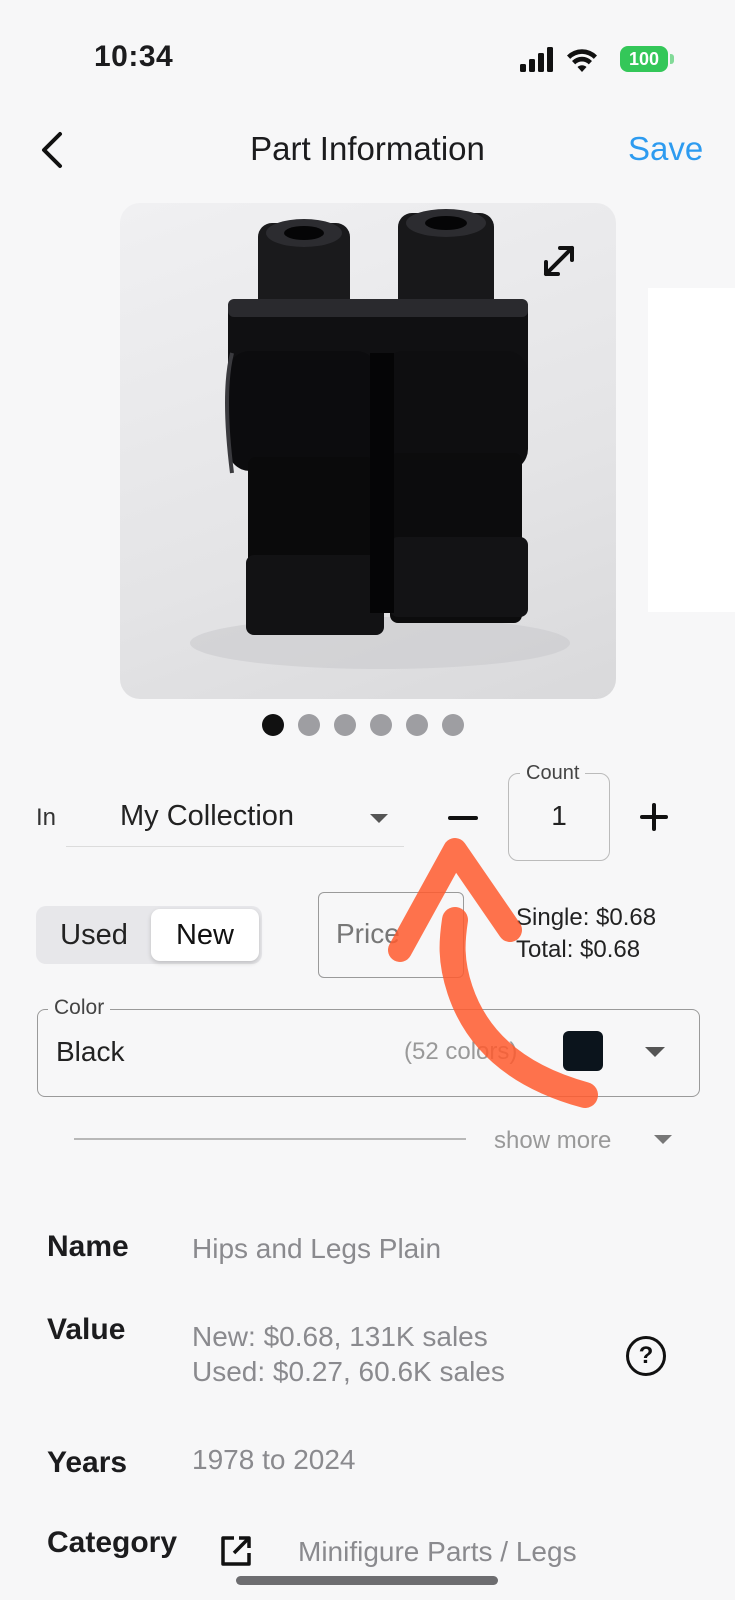 Image resolution: width=735 pixels, height=1600 pixels. I want to click on name-label: Name, so click(88, 1246).